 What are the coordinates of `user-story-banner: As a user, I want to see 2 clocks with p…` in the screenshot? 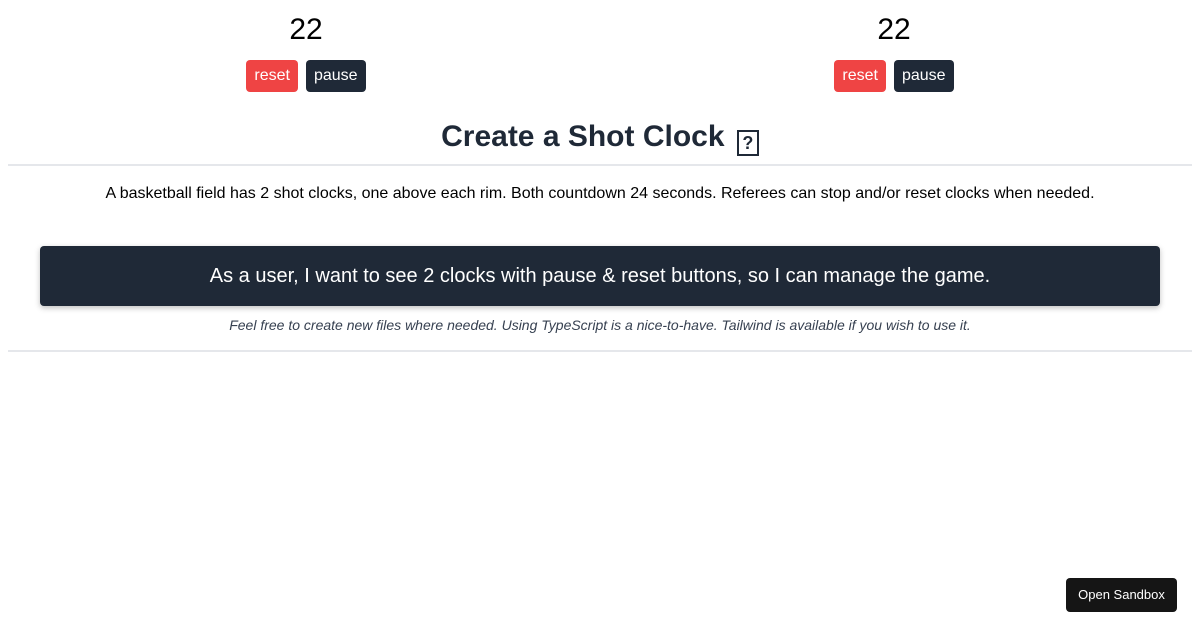 It's located at (600, 276).